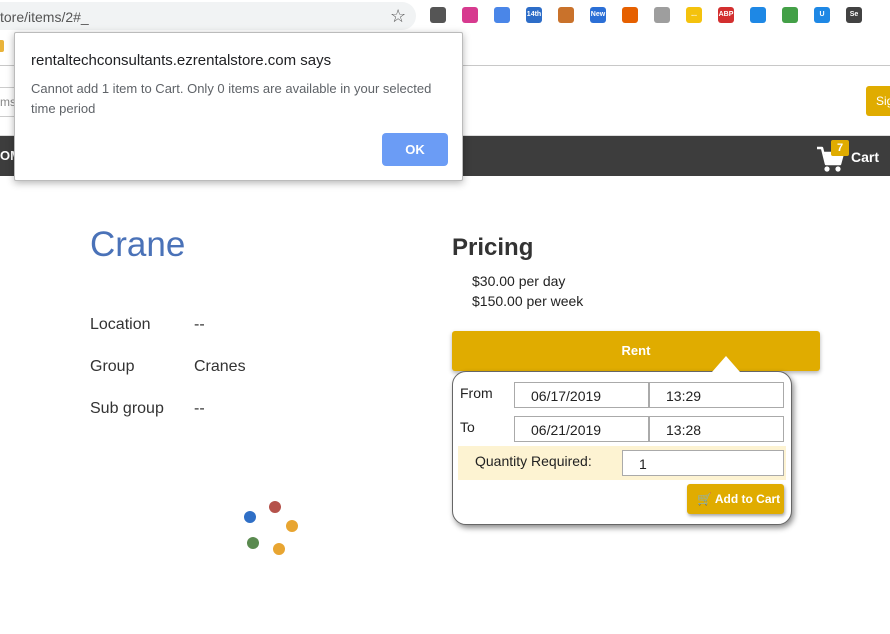 This screenshot has height=634, width=890. I want to click on new-extension-icon: New, so click(598, 15).